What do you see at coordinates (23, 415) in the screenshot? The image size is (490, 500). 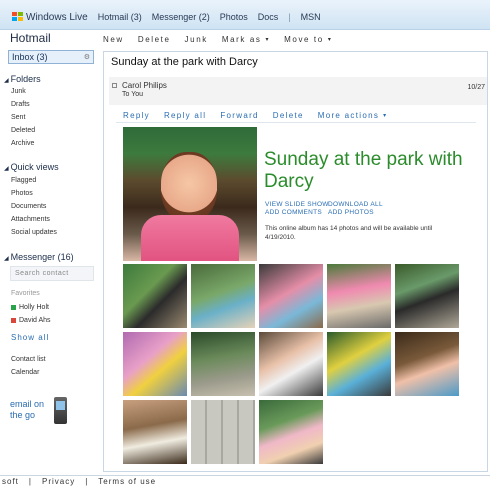 I see `email-on-the-go-line2: the go` at bounding box center [23, 415].